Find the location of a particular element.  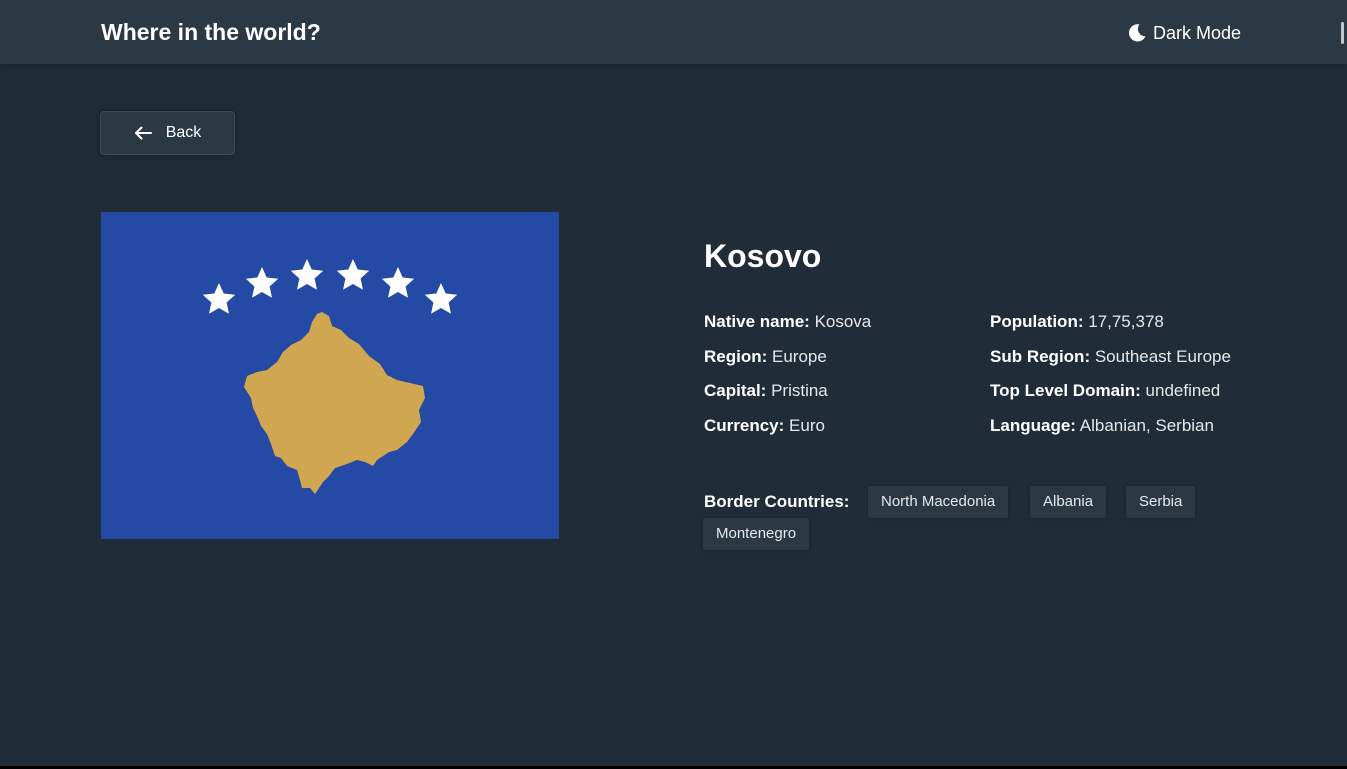

detail-key: Language: is located at coordinates (1033, 425).